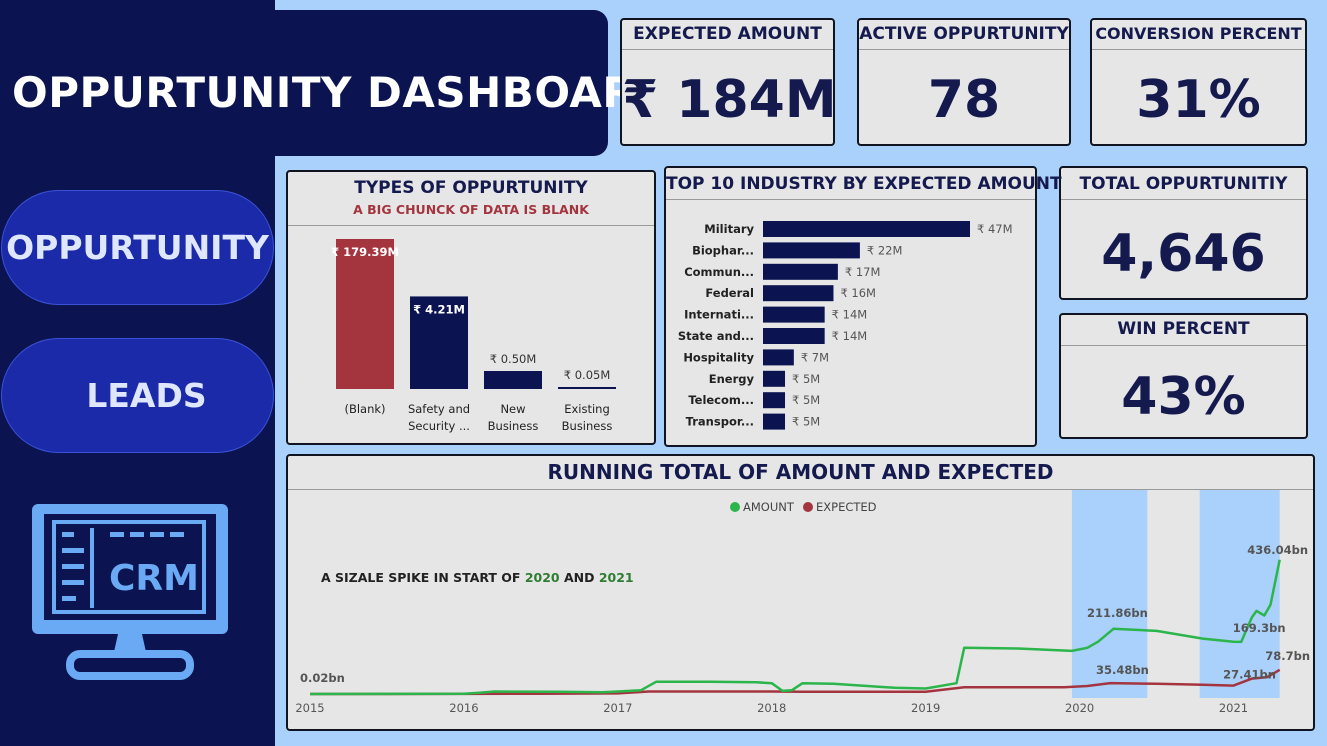 This screenshot has height=746, width=1327. What do you see at coordinates (137, 395) in the screenshot?
I see `nav-button-leads: LEADS` at bounding box center [137, 395].